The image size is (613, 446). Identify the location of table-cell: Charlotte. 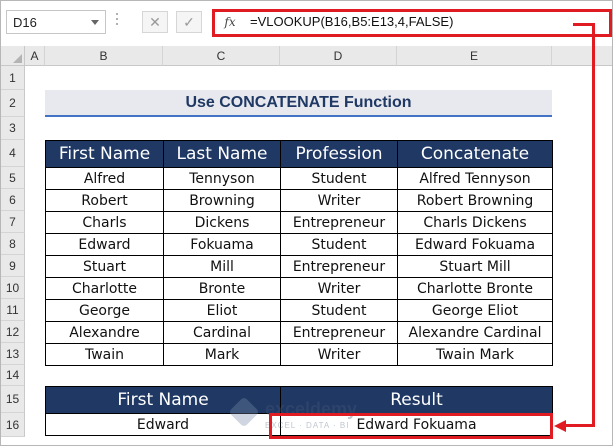
(104, 288).